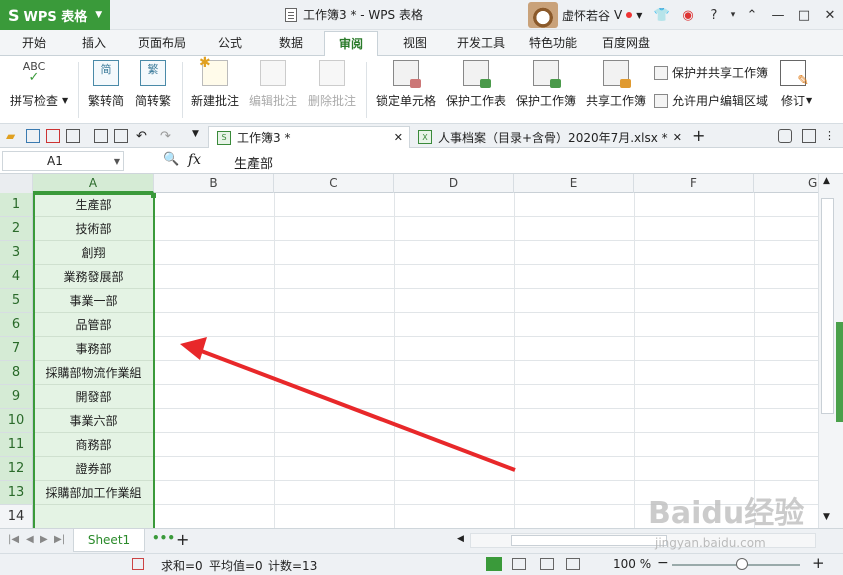 The width and height of the screenshot is (843, 575). What do you see at coordinates (194, 160) in the screenshot?
I see `fx-icon: fx` at bounding box center [194, 160].